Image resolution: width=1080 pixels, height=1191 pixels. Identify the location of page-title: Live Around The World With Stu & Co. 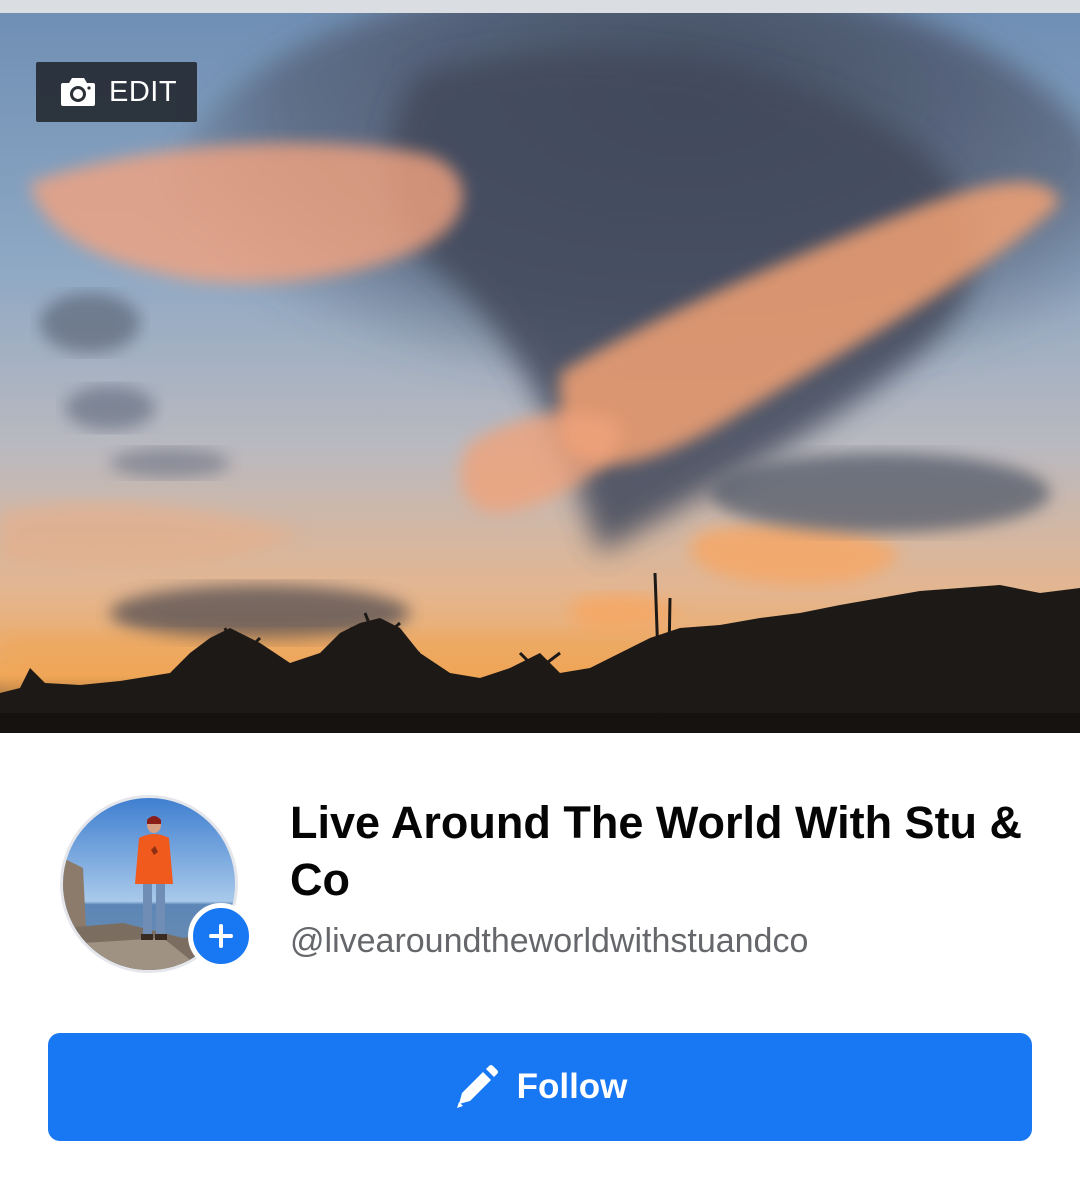
(656, 851).